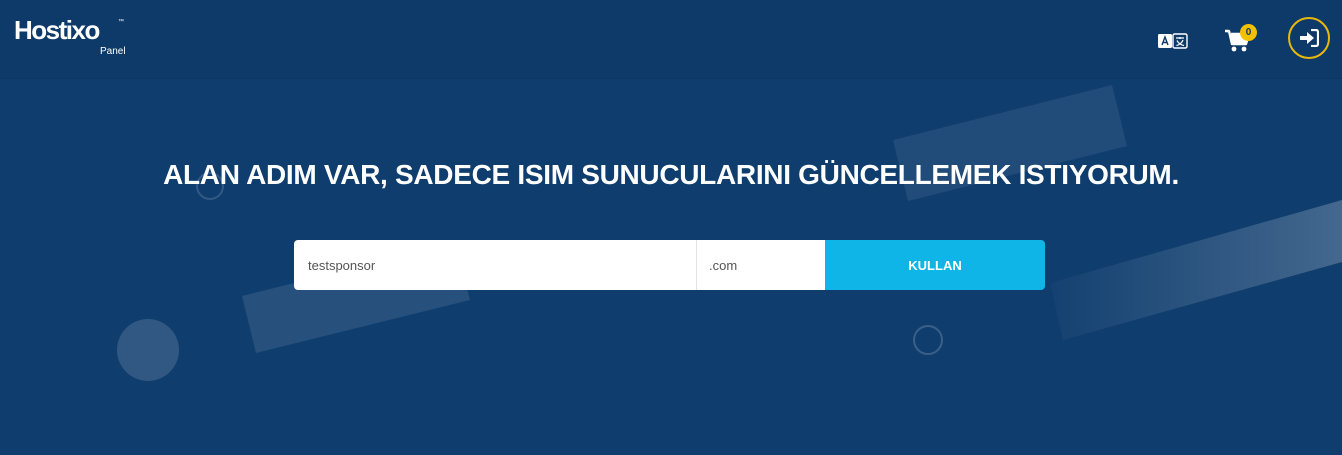 The image size is (1342, 455). What do you see at coordinates (760, 265) in the screenshot?
I see `tld-select: .com` at bounding box center [760, 265].